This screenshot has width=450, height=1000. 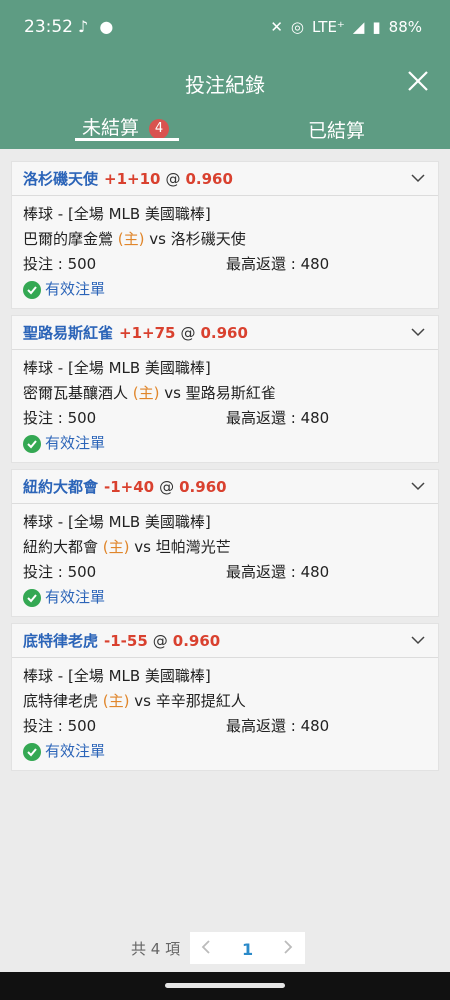 What do you see at coordinates (208, 239) in the screenshot?
I see `away-team: 洛杉磯天使` at bounding box center [208, 239].